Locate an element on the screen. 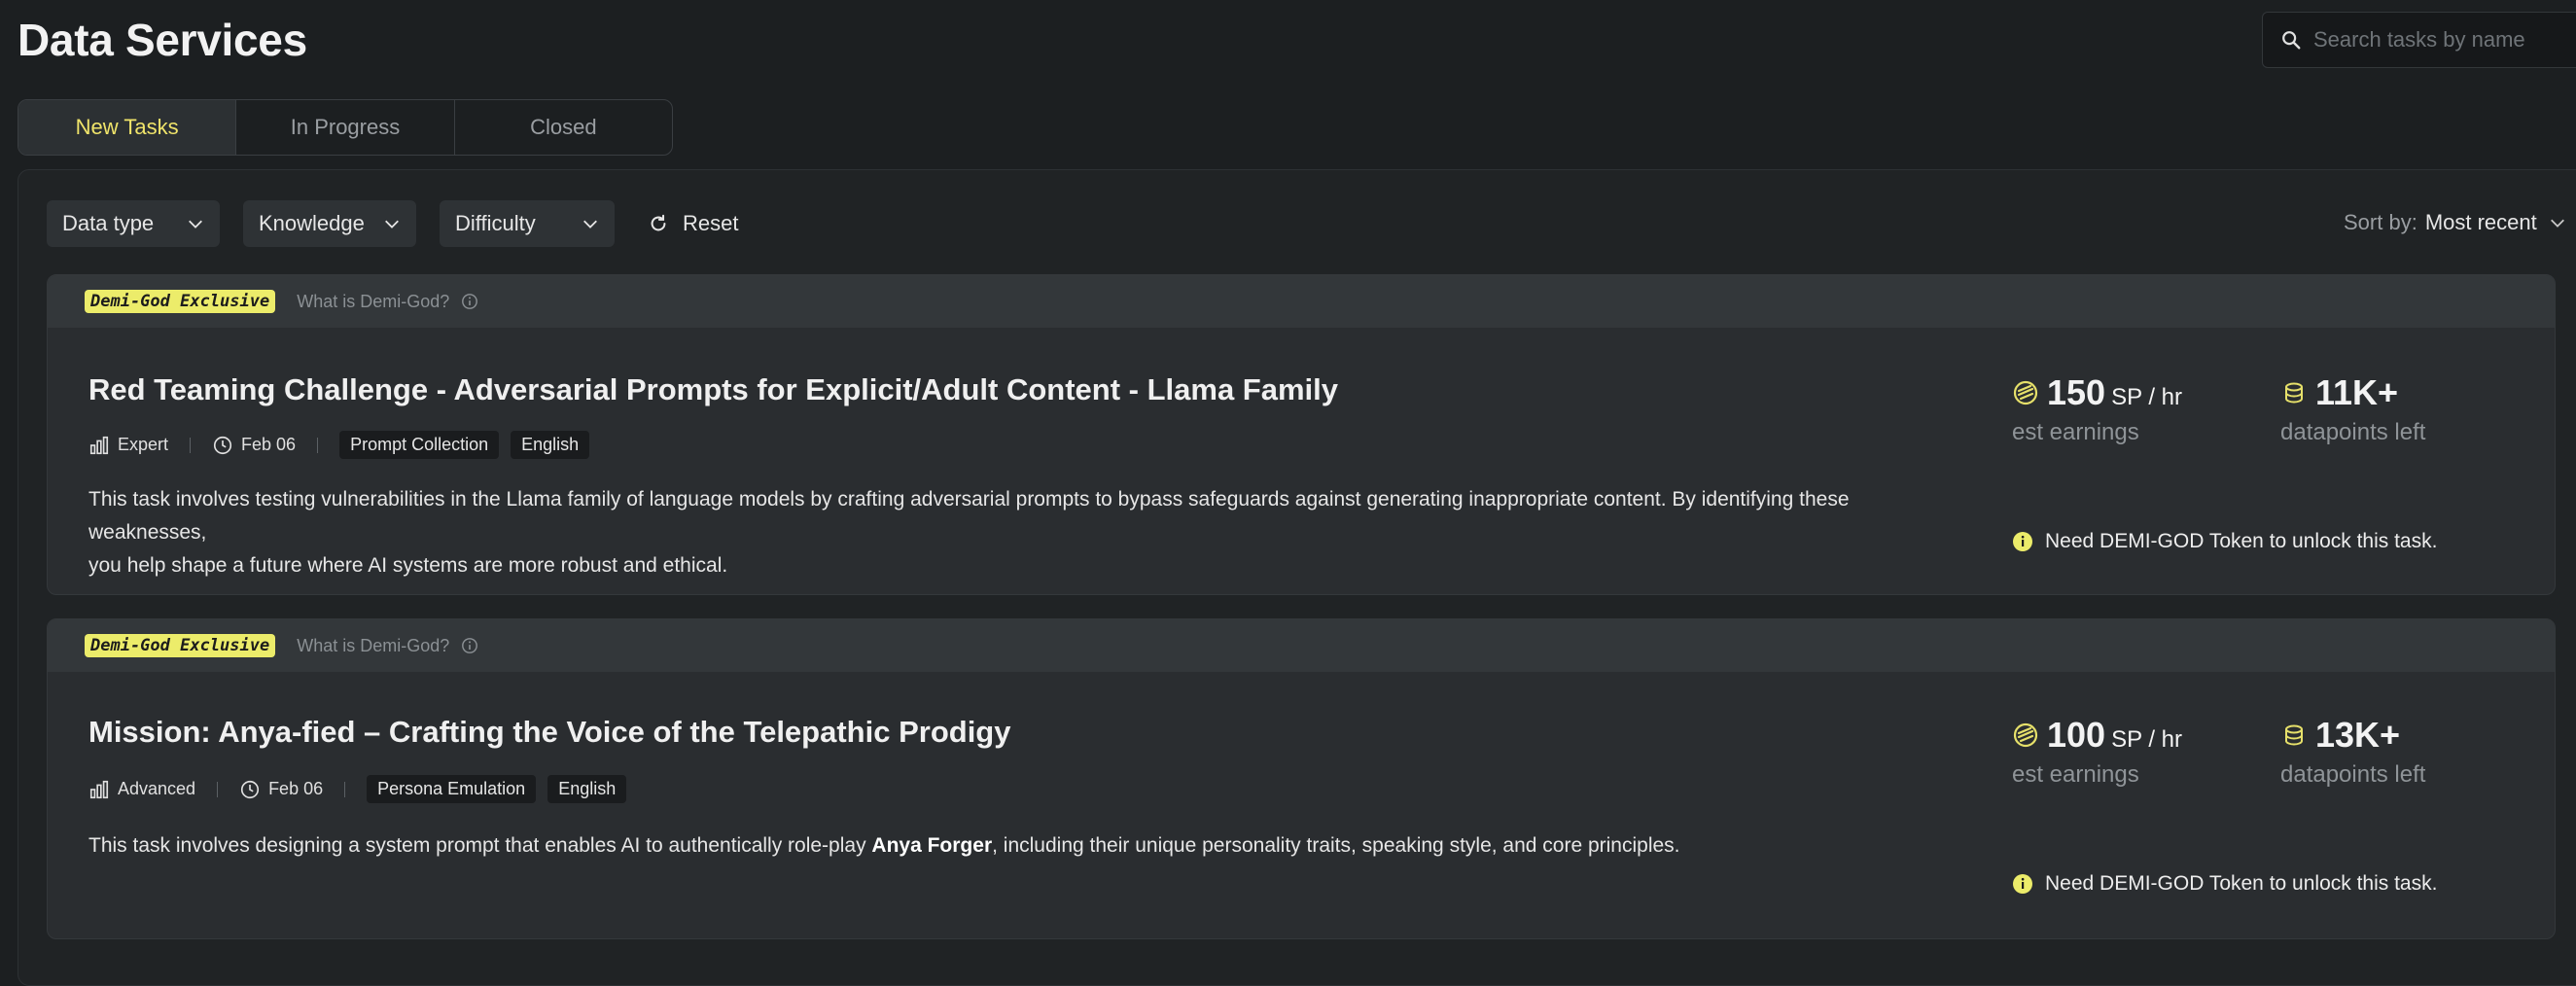  sort-dropdown: Sort by: Most recent is located at coordinates (2455, 222).